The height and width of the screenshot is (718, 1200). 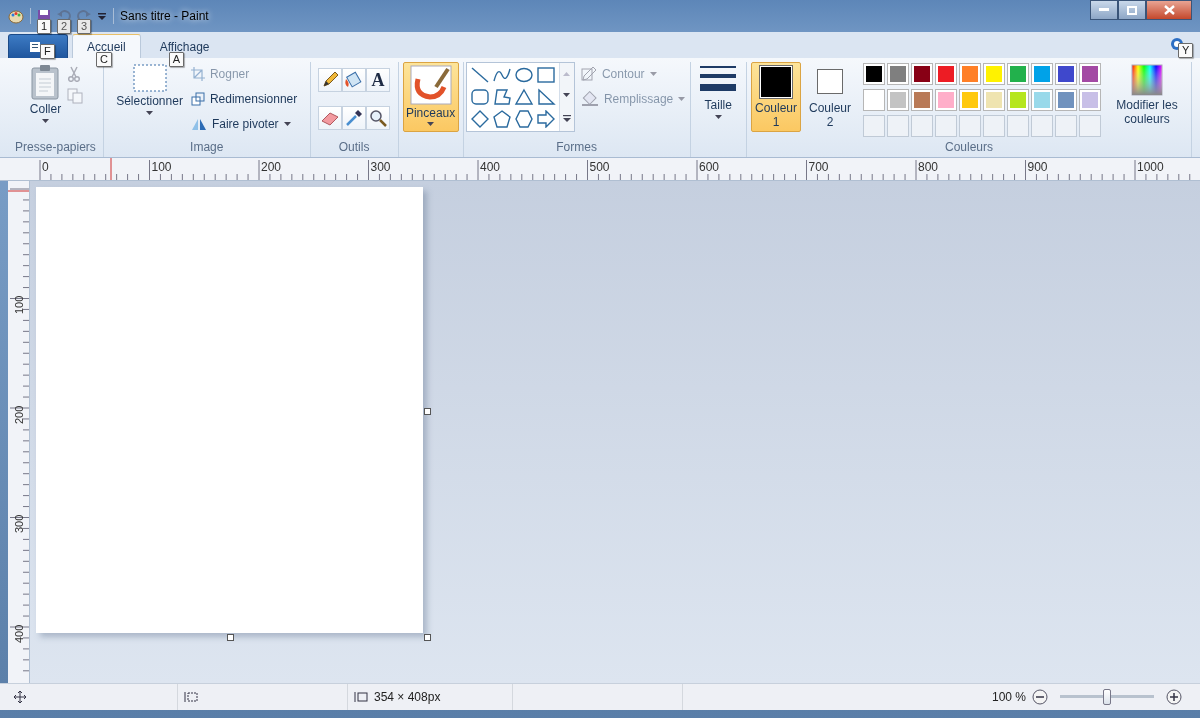 What do you see at coordinates (47, 51) in the screenshot?
I see `keytip-tooltip: F` at bounding box center [47, 51].